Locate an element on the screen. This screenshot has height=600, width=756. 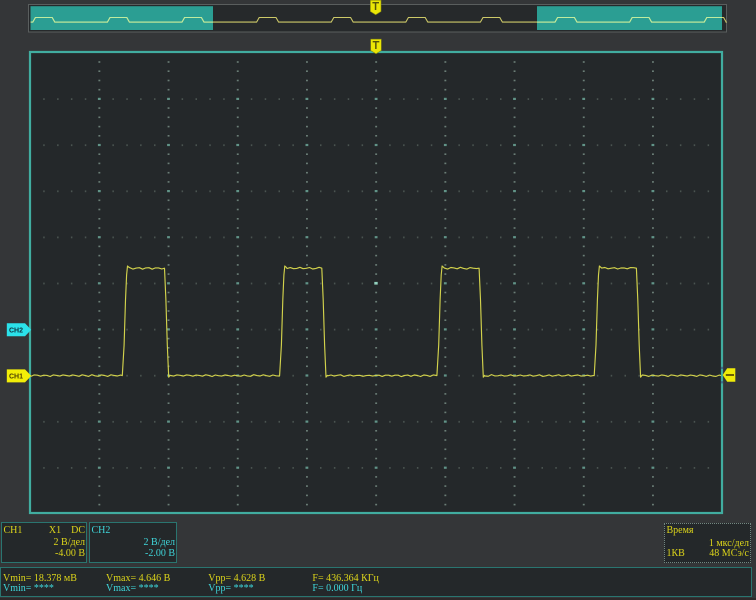
svg-text: CH2 is located at coordinates (16, 330).